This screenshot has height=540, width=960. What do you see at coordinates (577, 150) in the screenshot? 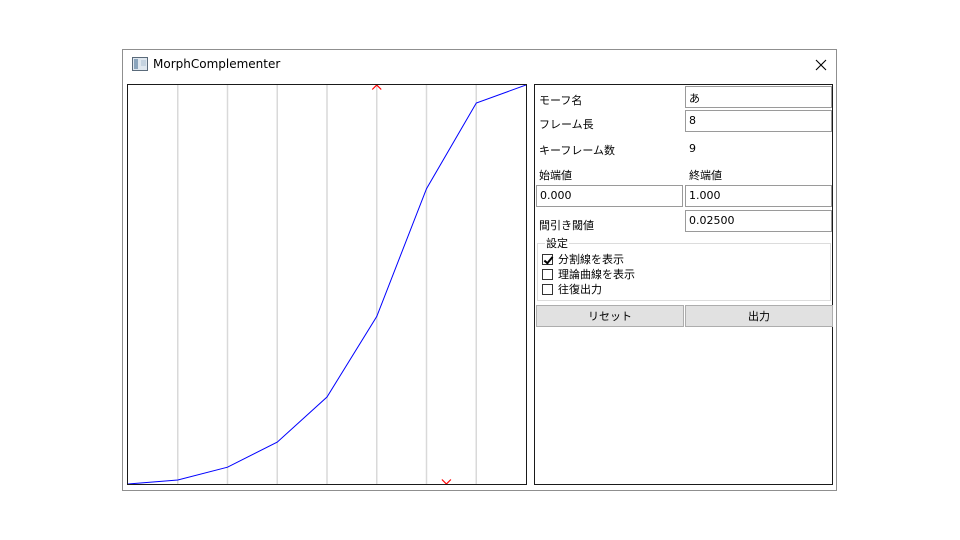
I see `keyframe-count-label: キーフレーム数` at bounding box center [577, 150].